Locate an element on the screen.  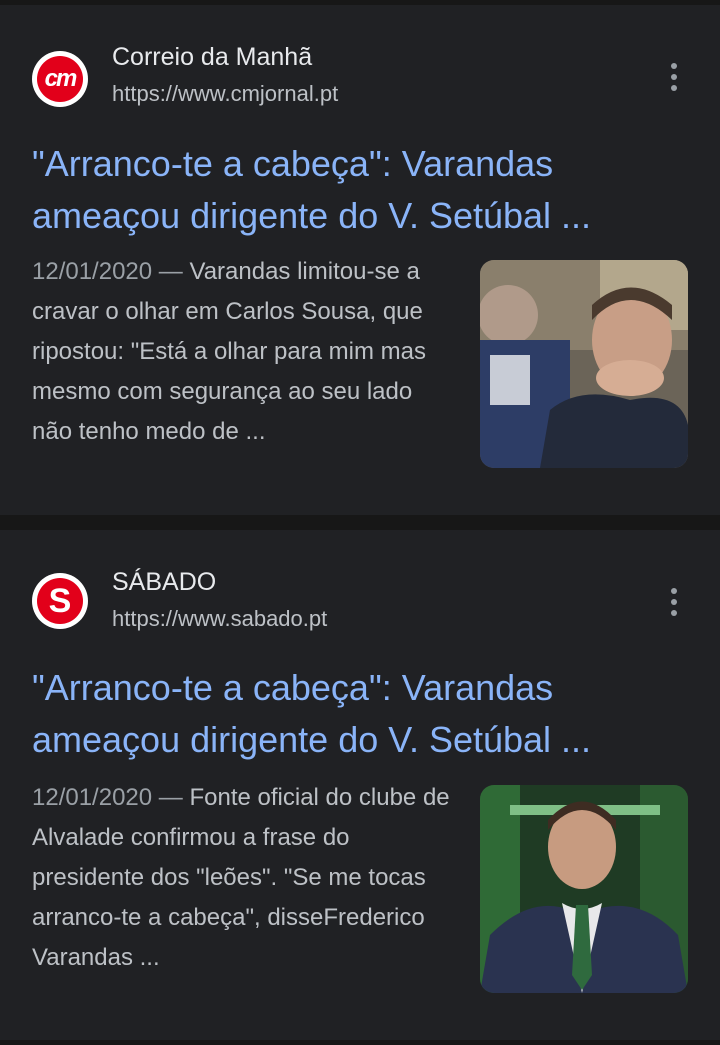
source-name: Correio da Manhã is located at coordinates (212, 57).